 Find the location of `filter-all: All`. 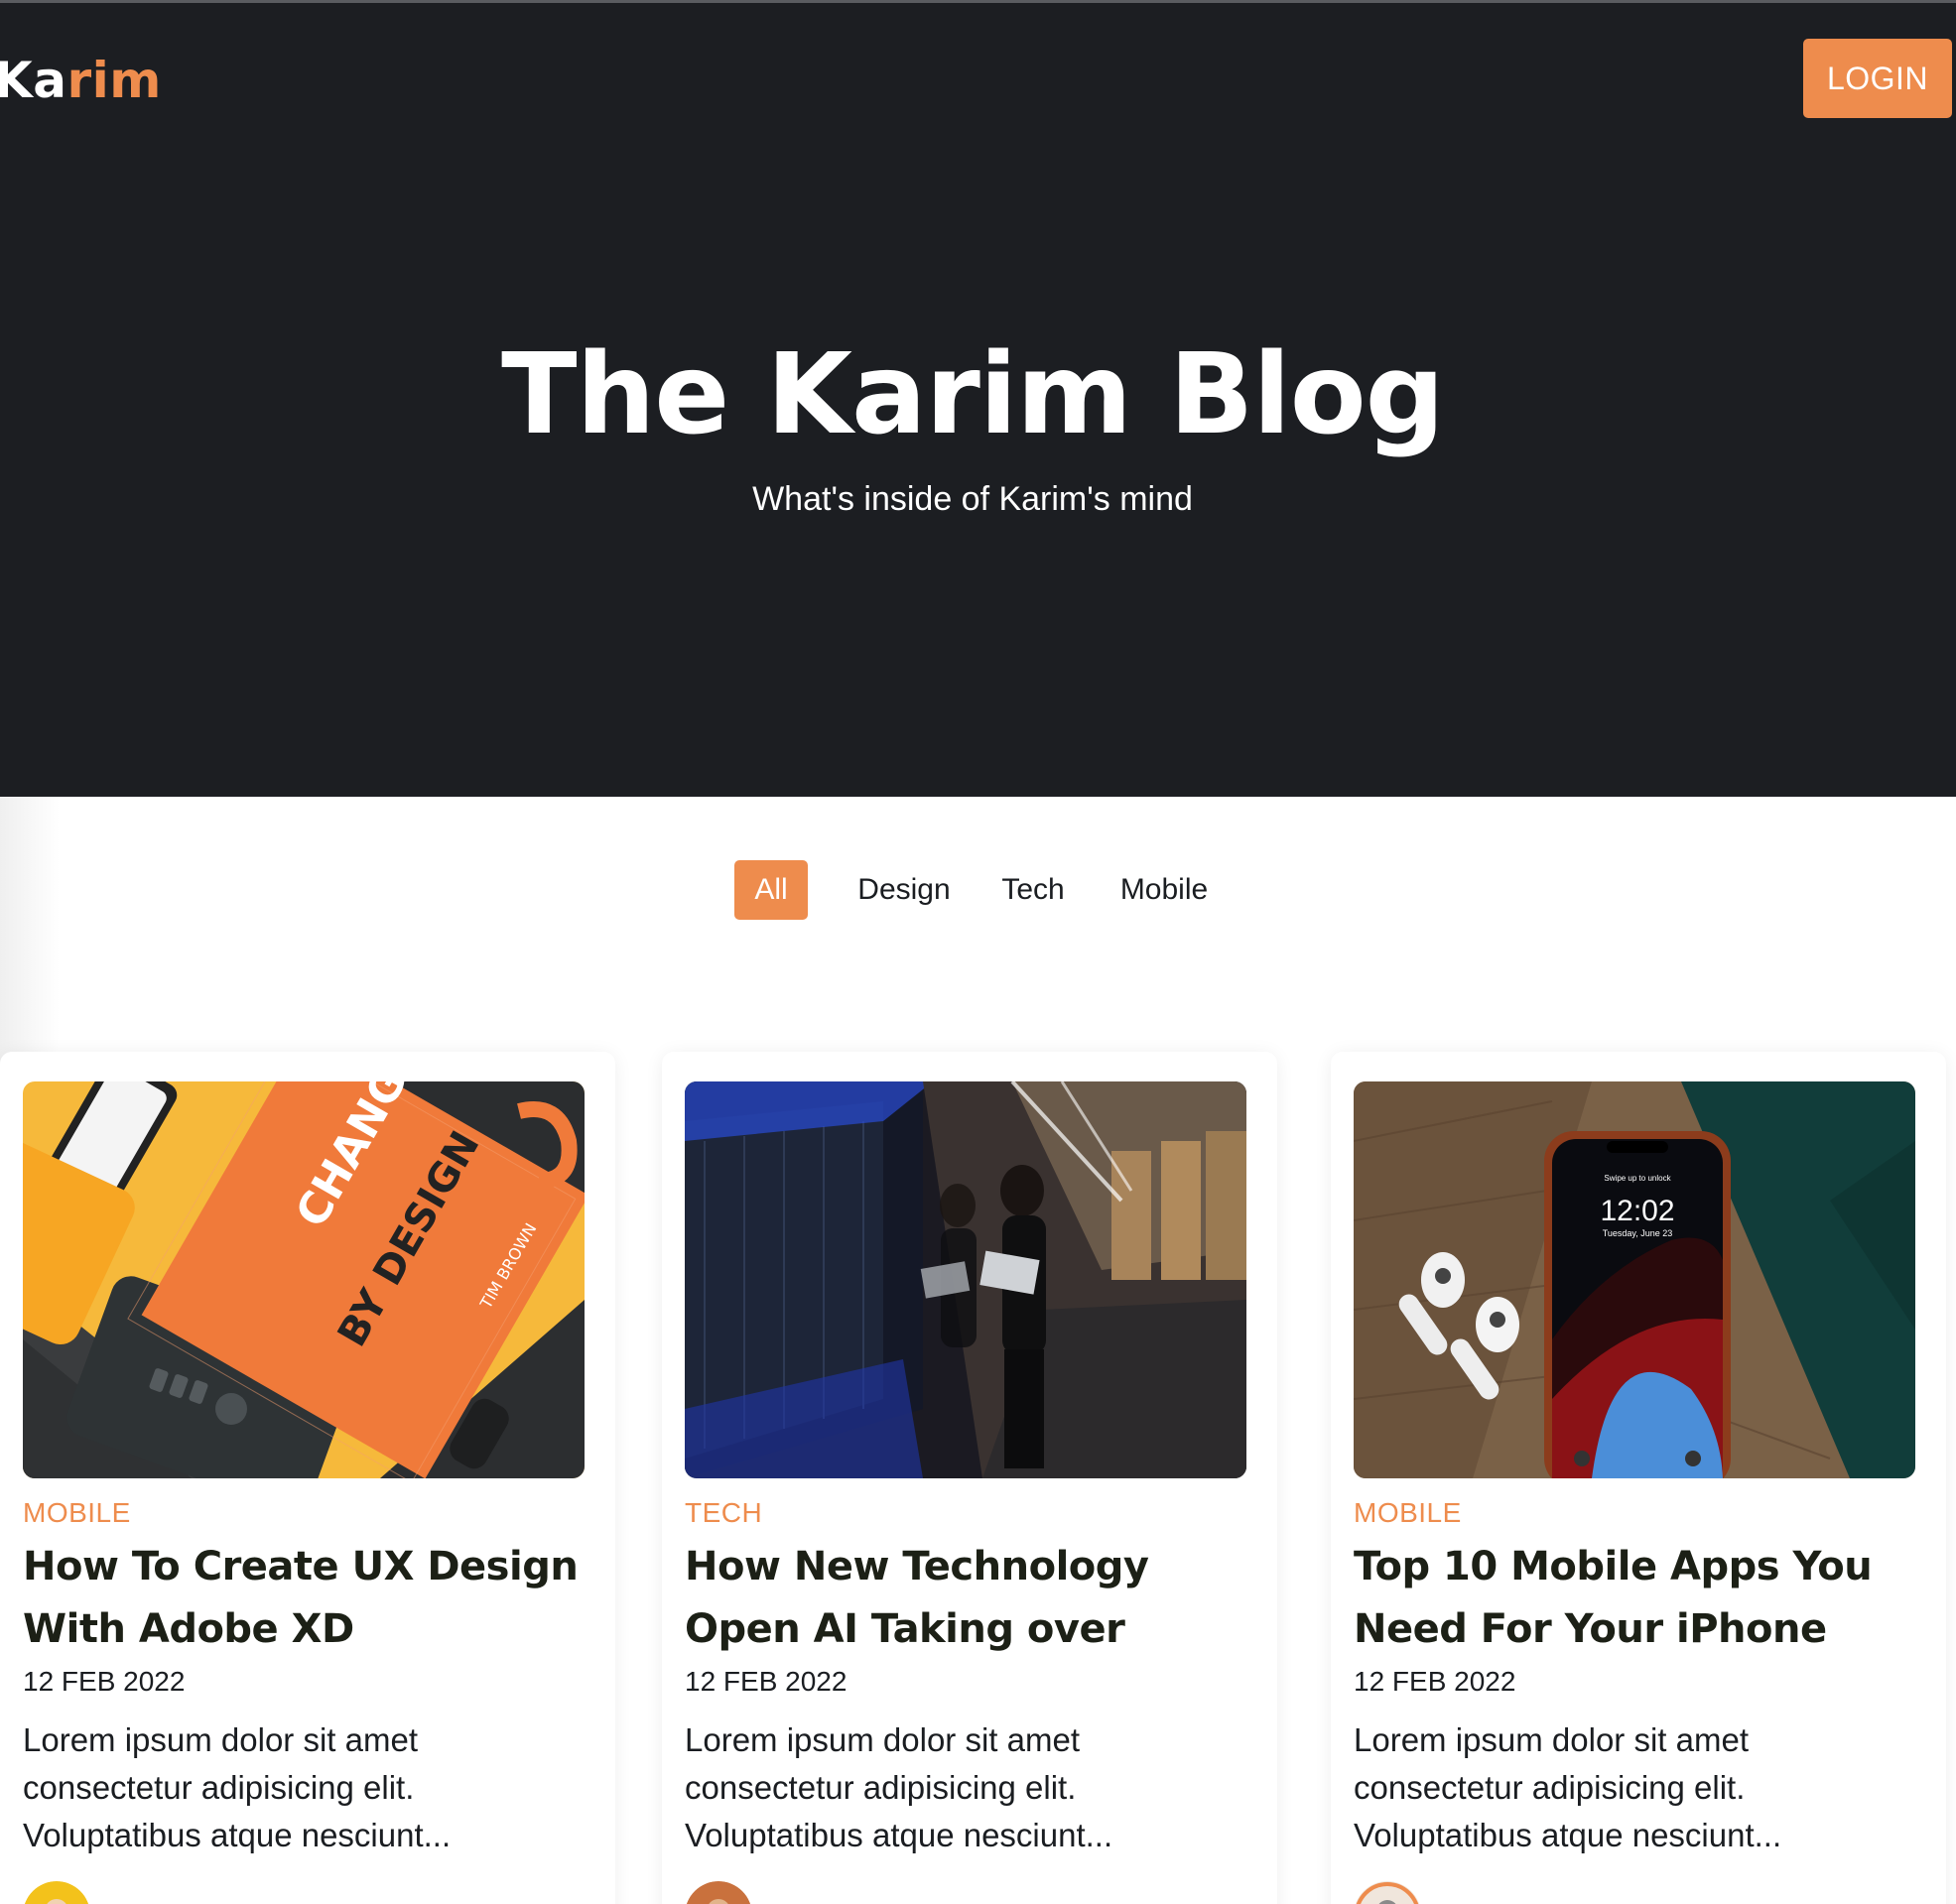

filter-all: All is located at coordinates (771, 890).